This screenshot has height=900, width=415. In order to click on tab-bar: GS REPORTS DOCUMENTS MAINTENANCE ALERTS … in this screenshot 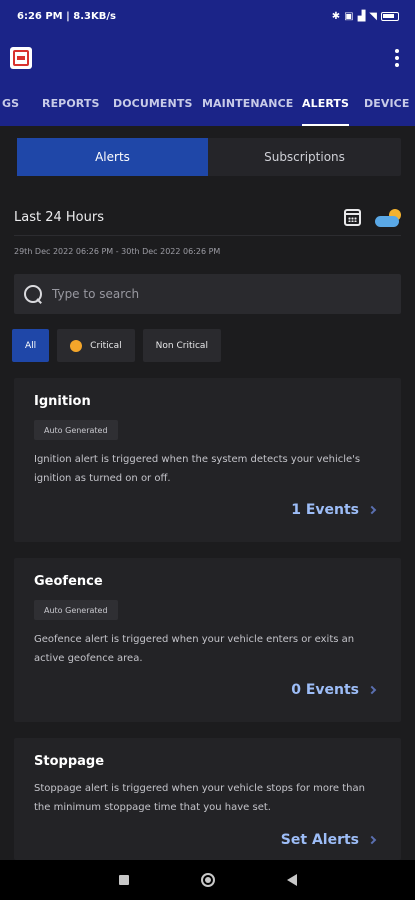, I will do `click(207, 105)`.